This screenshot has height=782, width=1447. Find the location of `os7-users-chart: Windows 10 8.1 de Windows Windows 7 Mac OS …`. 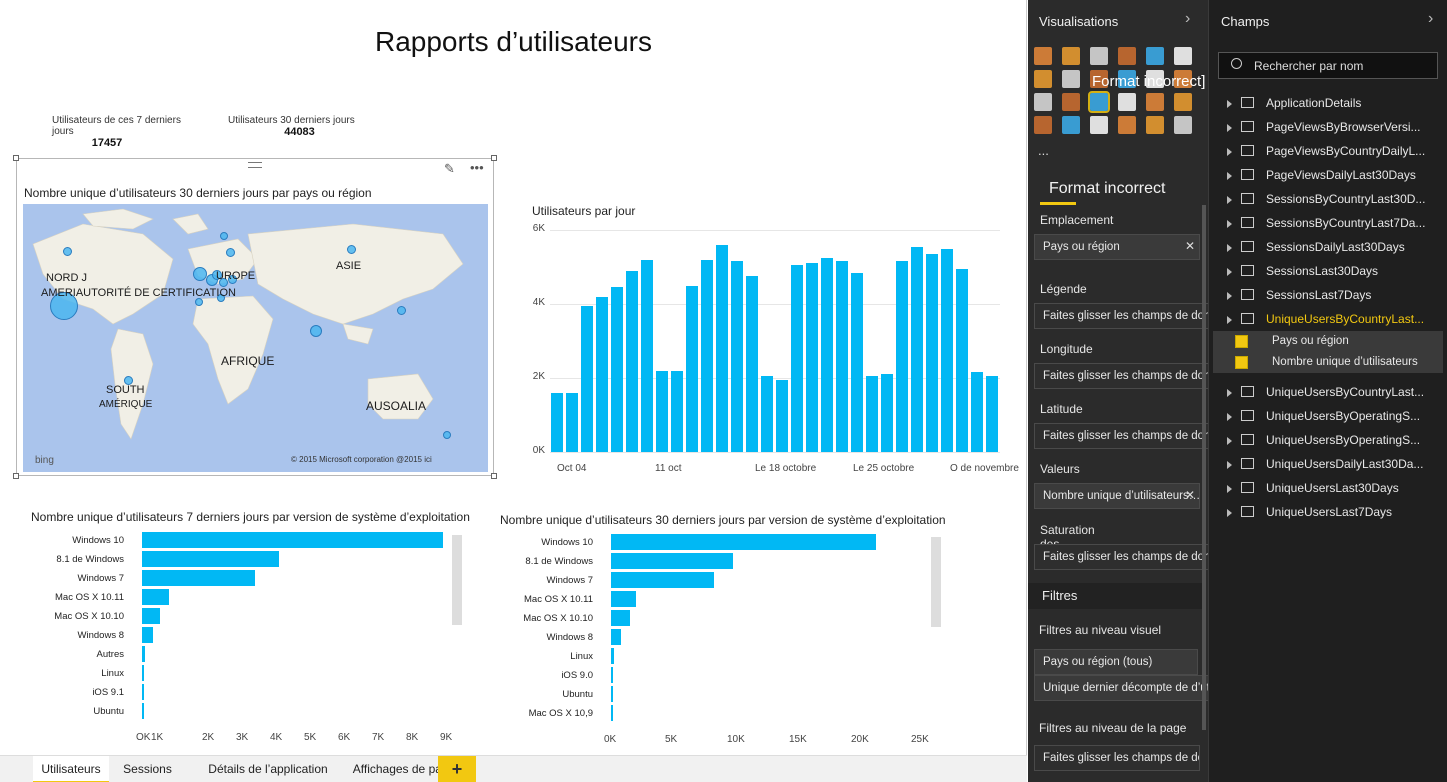

os7-users-chart: Windows 10 8.1 de Windows Windows 7 Mac OS … is located at coordinates (242, 640).